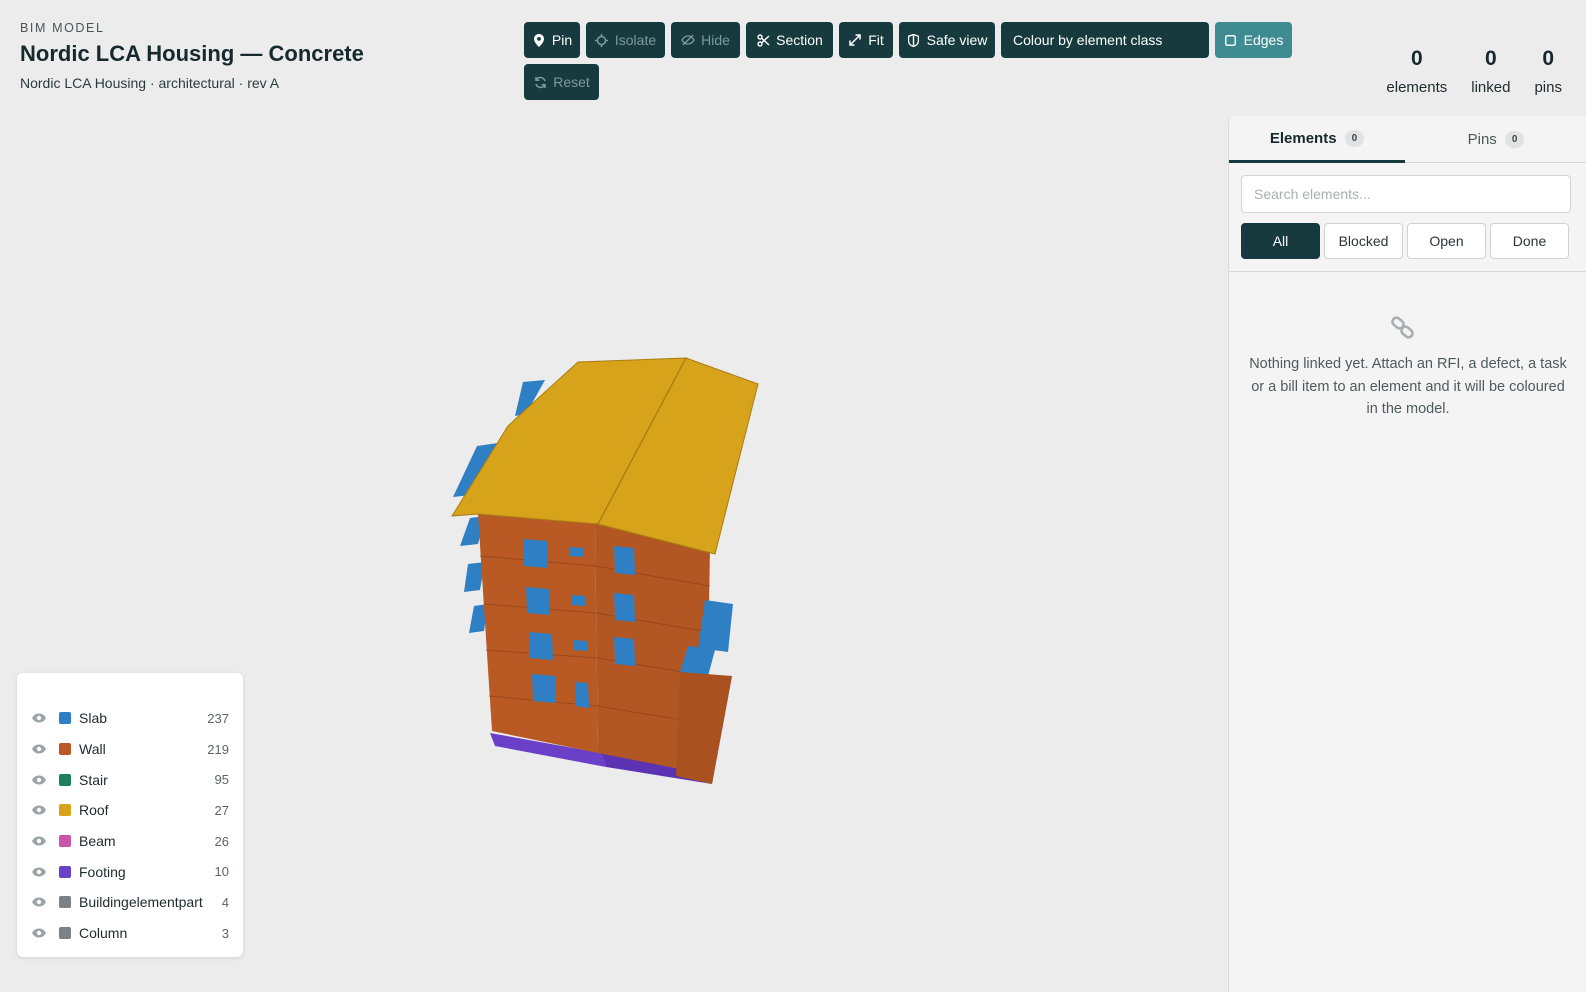  What do you see at coordinates (763, 40) in the screenshot?
I see `scissors-icon` at bounding box center [763, 40].